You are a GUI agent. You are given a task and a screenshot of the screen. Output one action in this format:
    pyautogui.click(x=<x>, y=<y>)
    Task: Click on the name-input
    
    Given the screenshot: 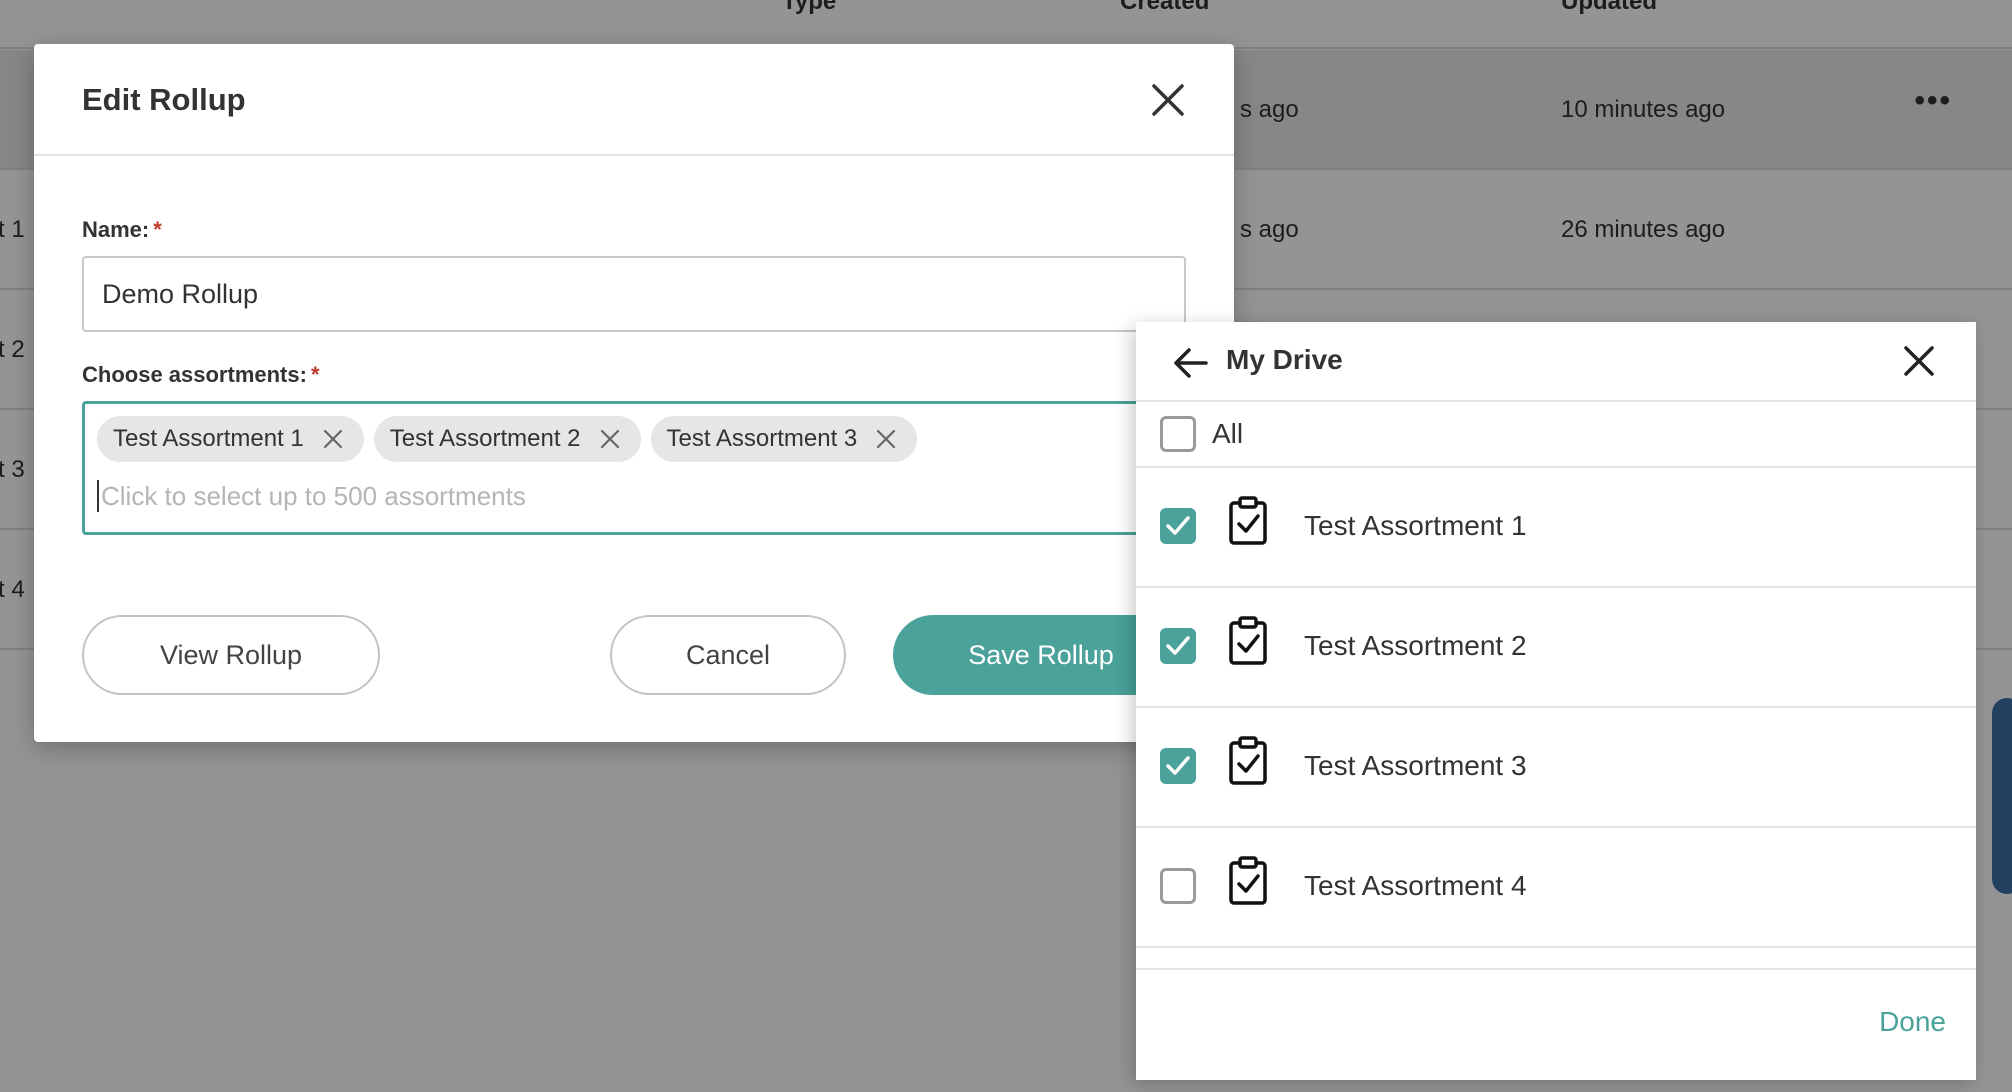 What is the action you would take?
    pyautogui.click(x=634, y=294)
    